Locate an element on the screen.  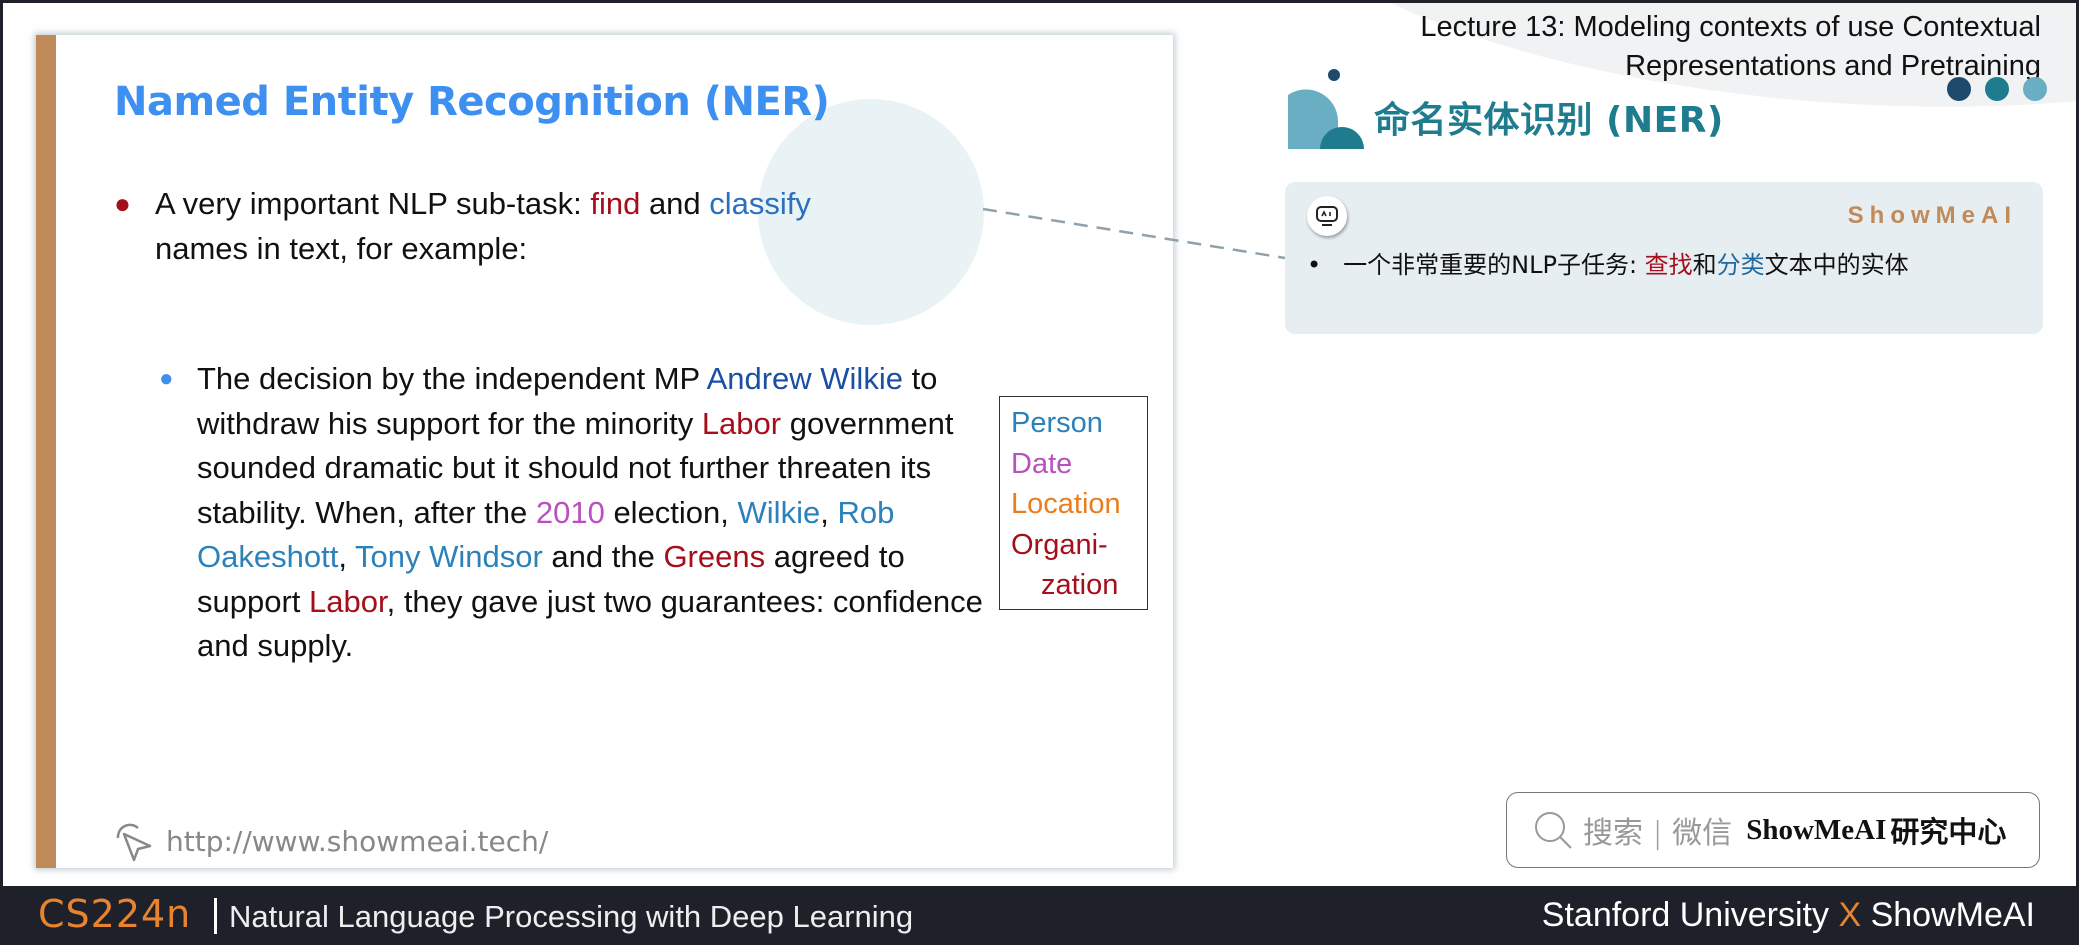
card-text: 一个非常重要的NLP子任务: is located at coordinates (1494, 265).